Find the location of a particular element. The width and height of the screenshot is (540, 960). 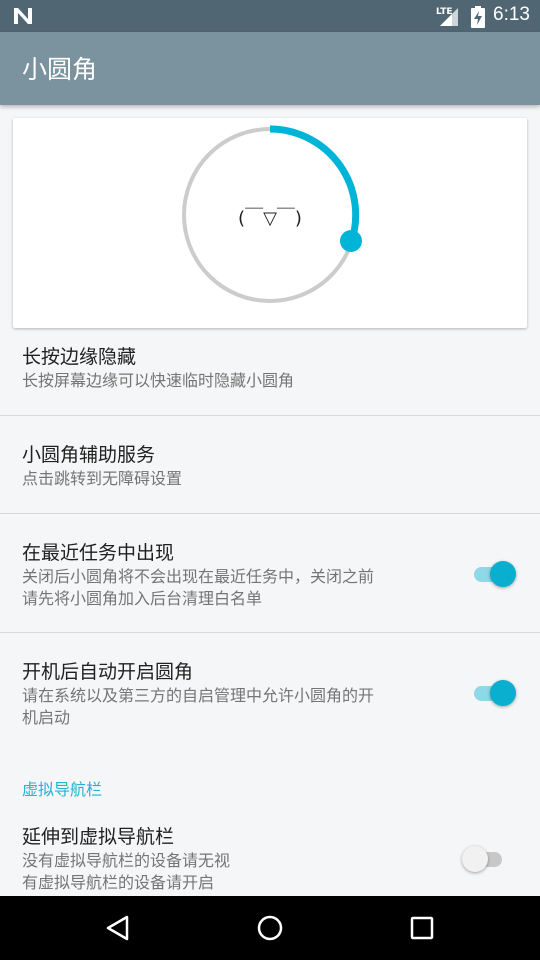

setting-title: 长按边缘隐藏 is located at coordinates (79, 357).